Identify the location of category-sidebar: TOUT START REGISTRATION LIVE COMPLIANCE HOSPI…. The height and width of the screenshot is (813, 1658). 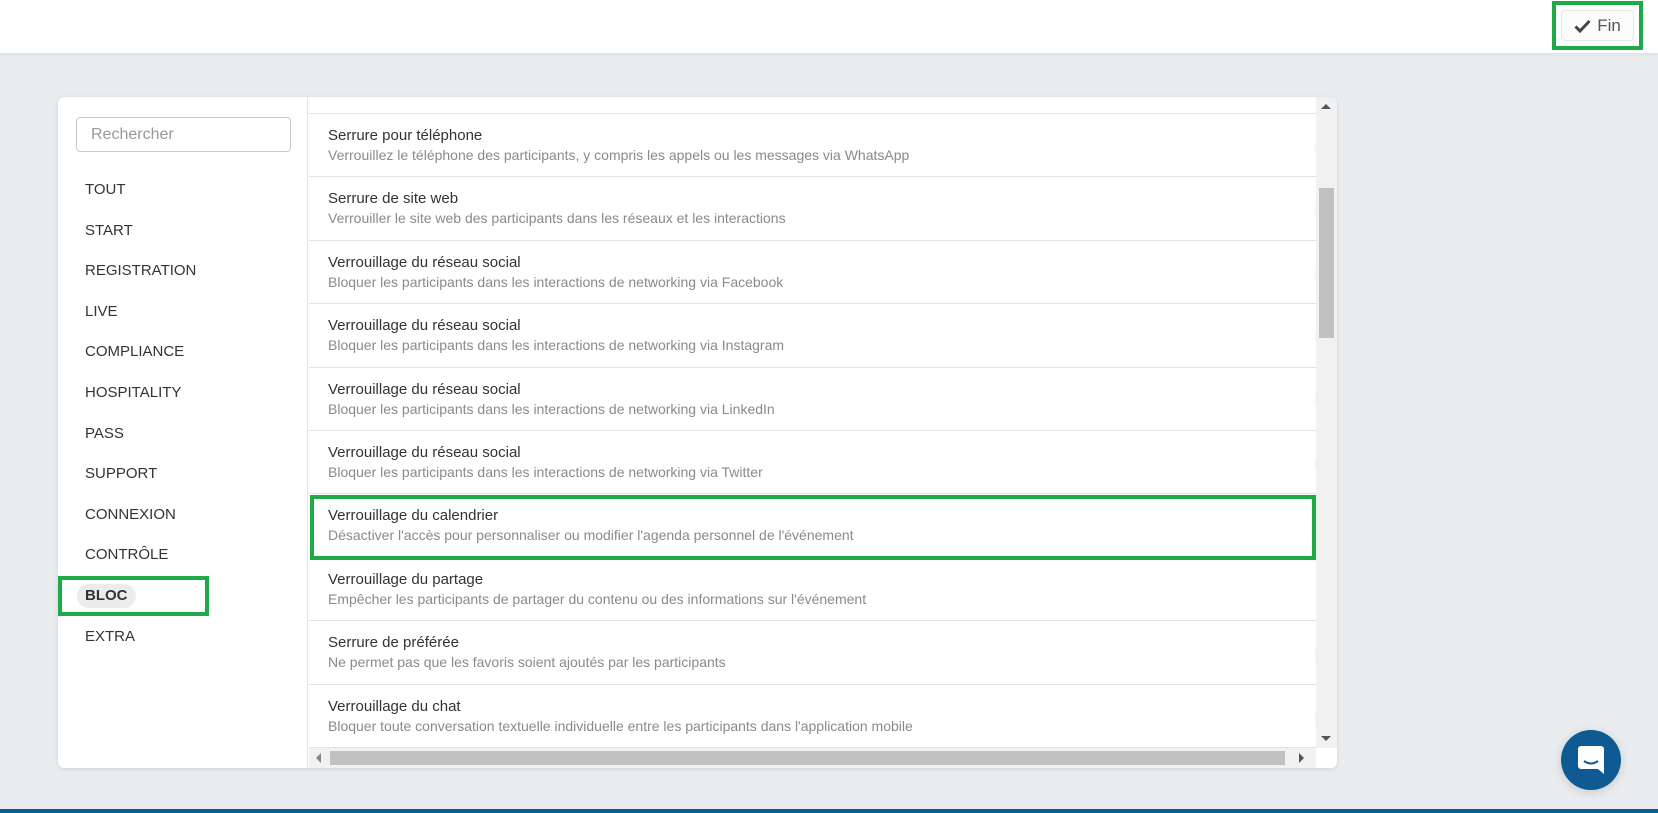
(183, 432).